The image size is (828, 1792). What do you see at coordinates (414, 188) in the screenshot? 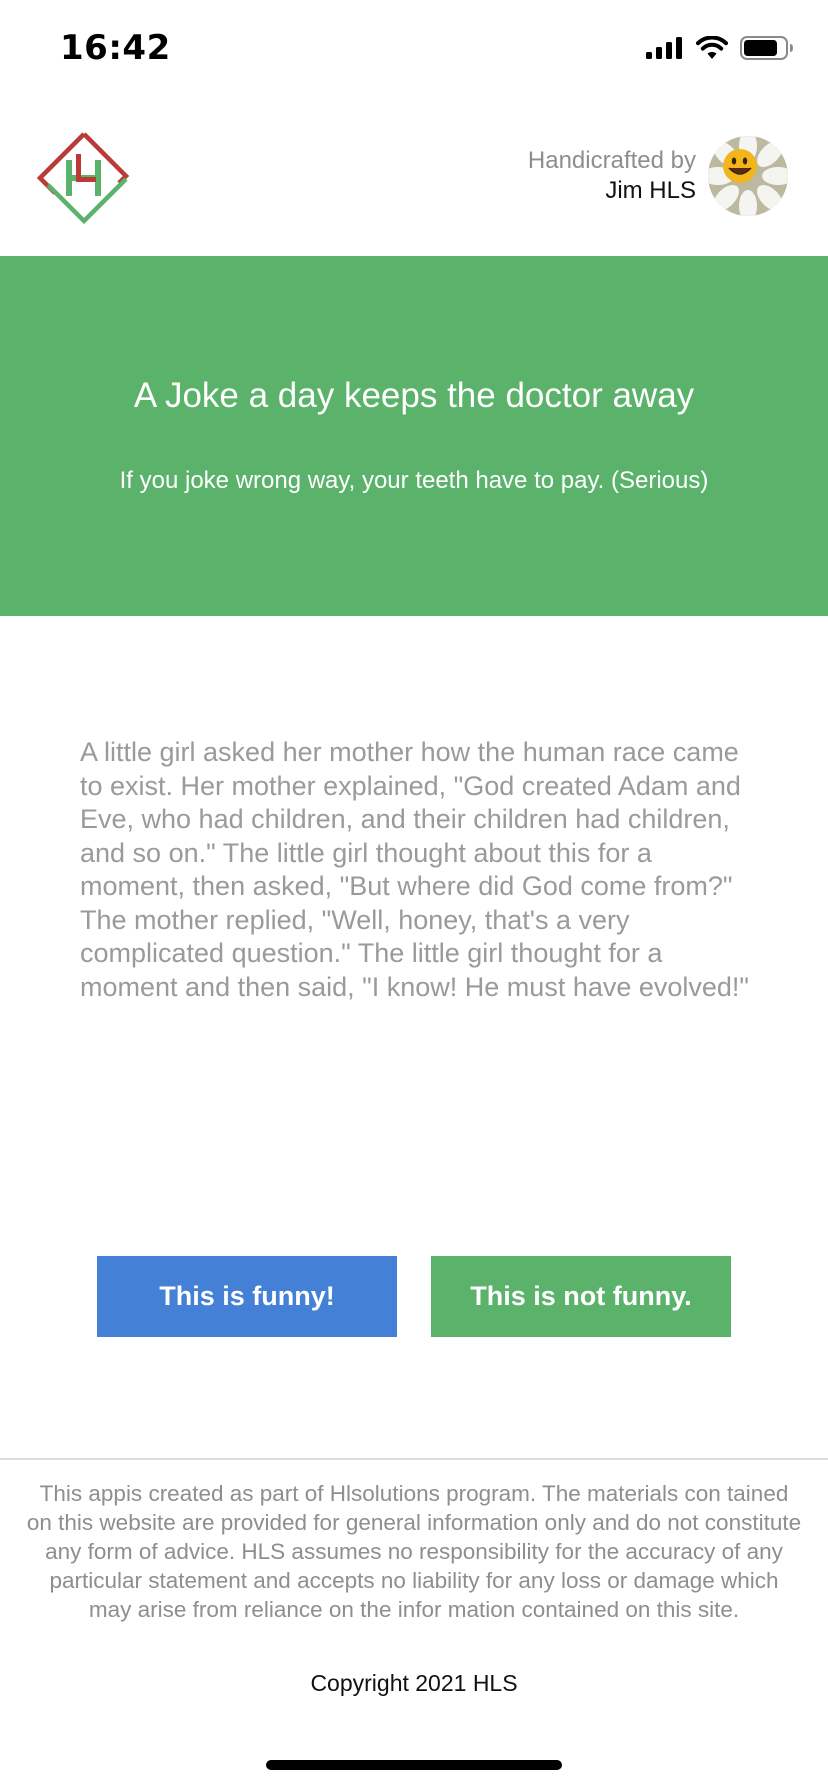
I see `app-header: Handicrafted by Jim HLS` at bounding box center [414, 188].